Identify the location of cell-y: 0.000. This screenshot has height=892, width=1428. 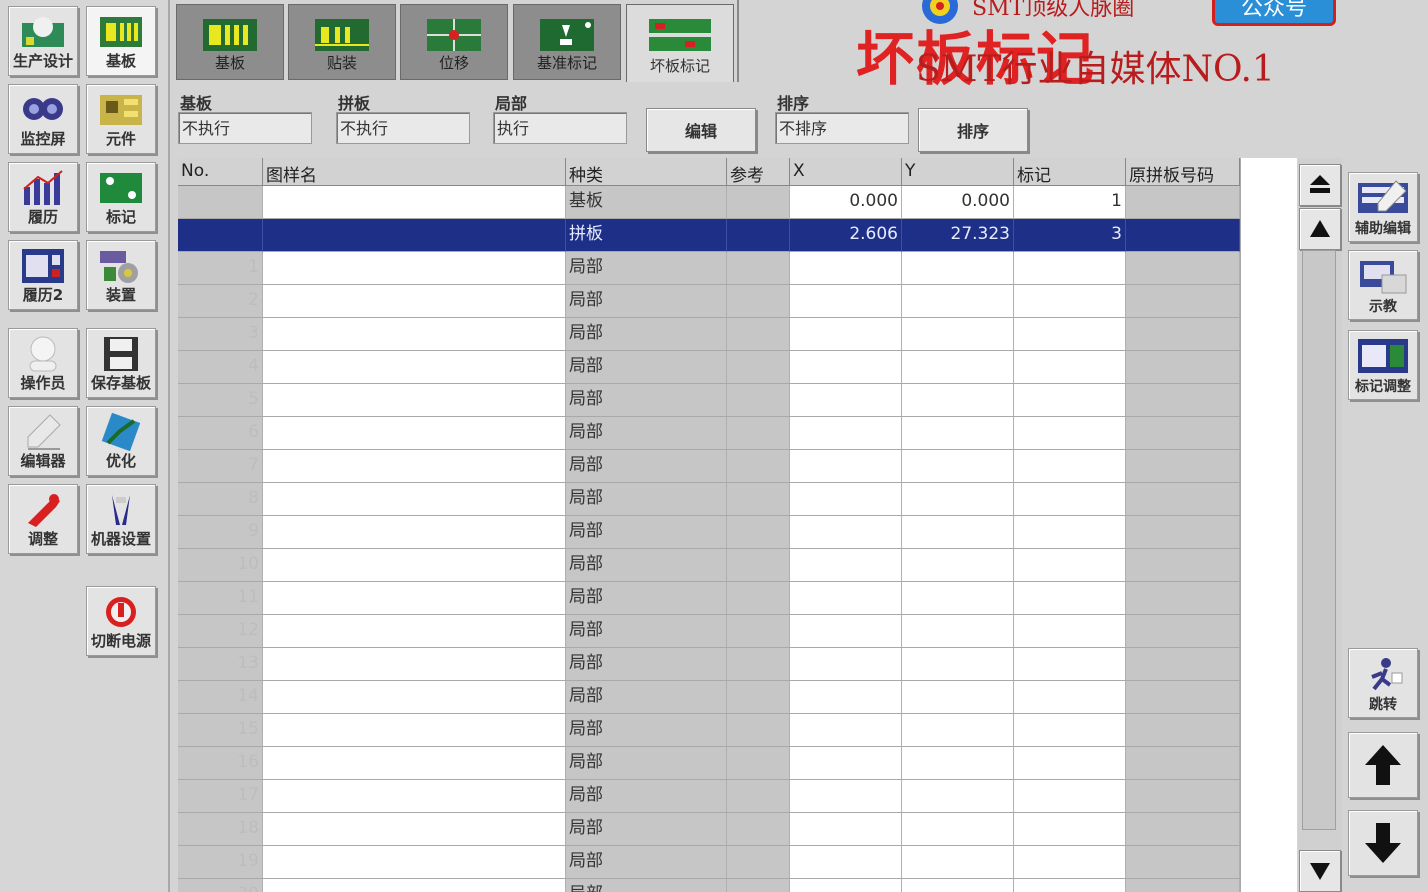
(958, 202).